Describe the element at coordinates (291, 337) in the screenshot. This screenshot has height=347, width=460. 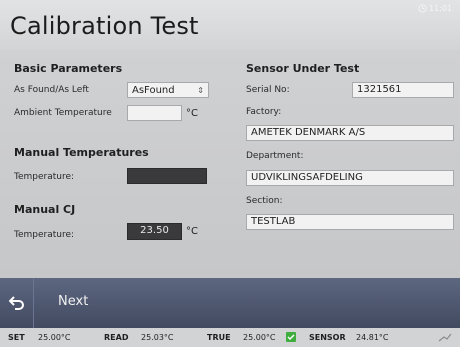
I see `checkmark-icon` at that location.